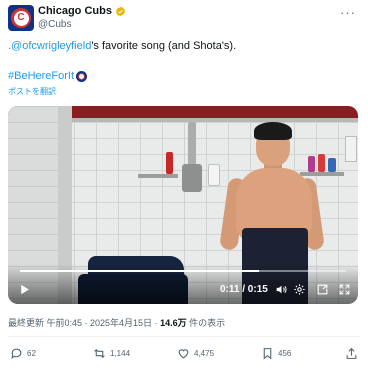 This screenshot has width=368, height=372. I want to click on translate-post-link: ポストを翻訳, so click(32, 91).